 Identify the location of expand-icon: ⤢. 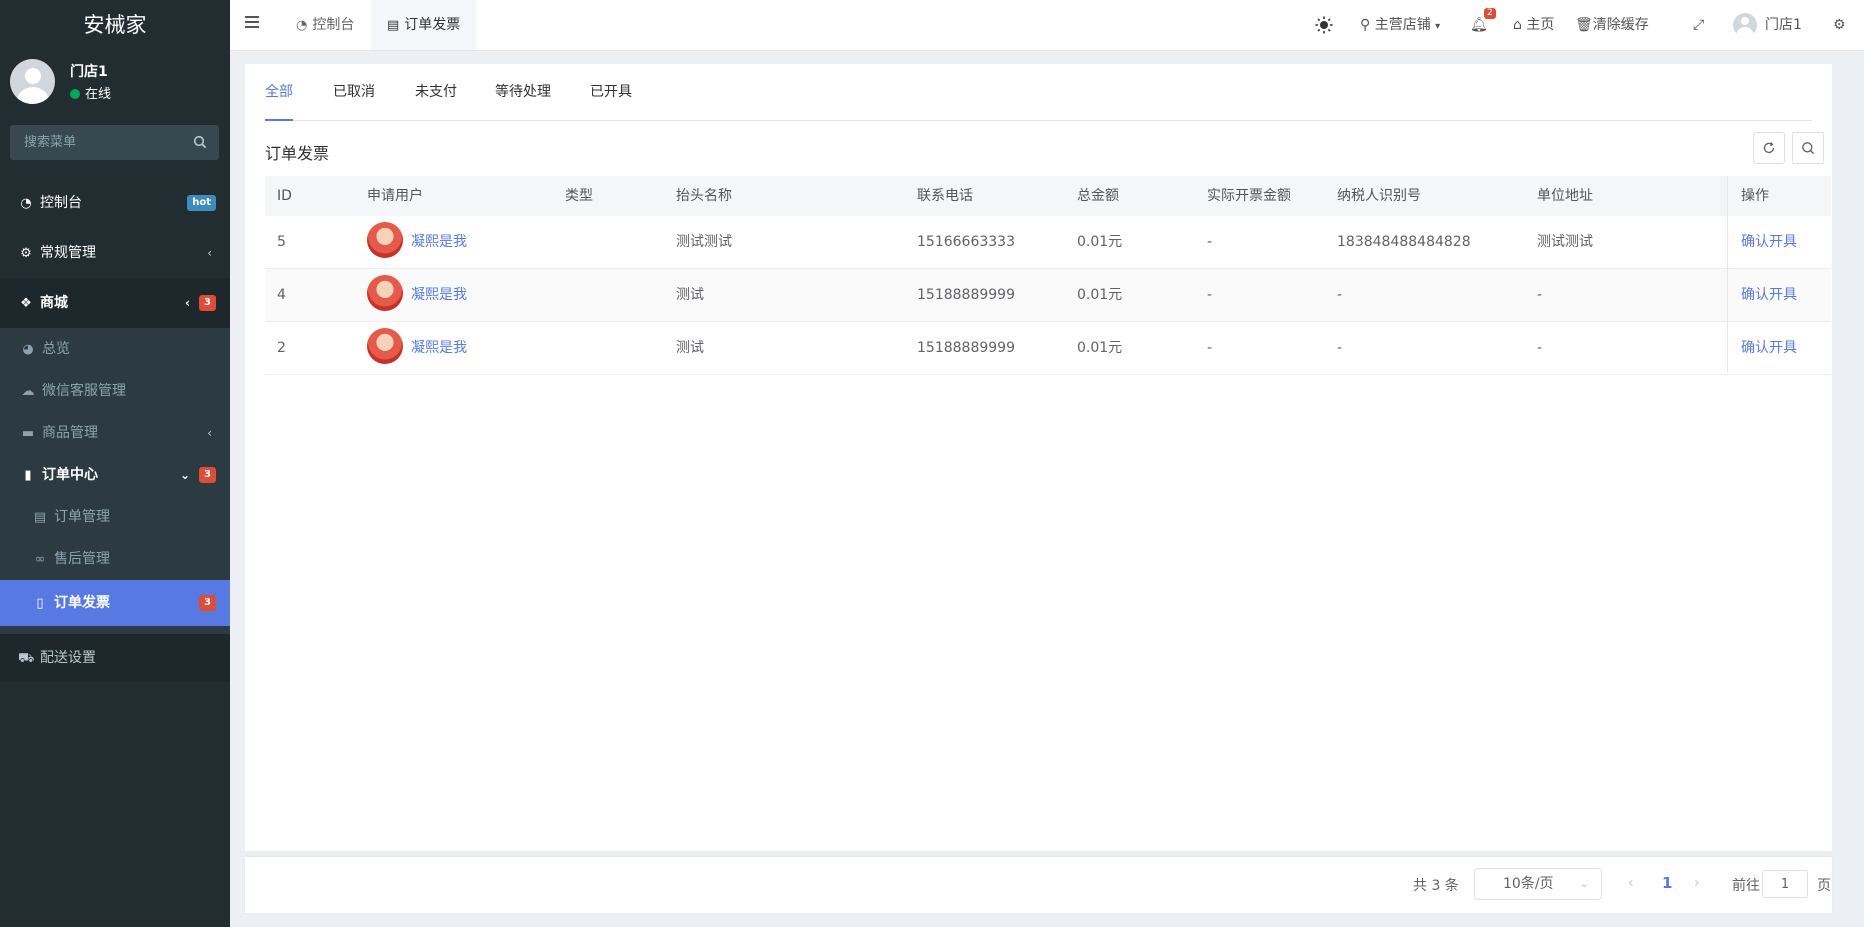
(1699, 25).